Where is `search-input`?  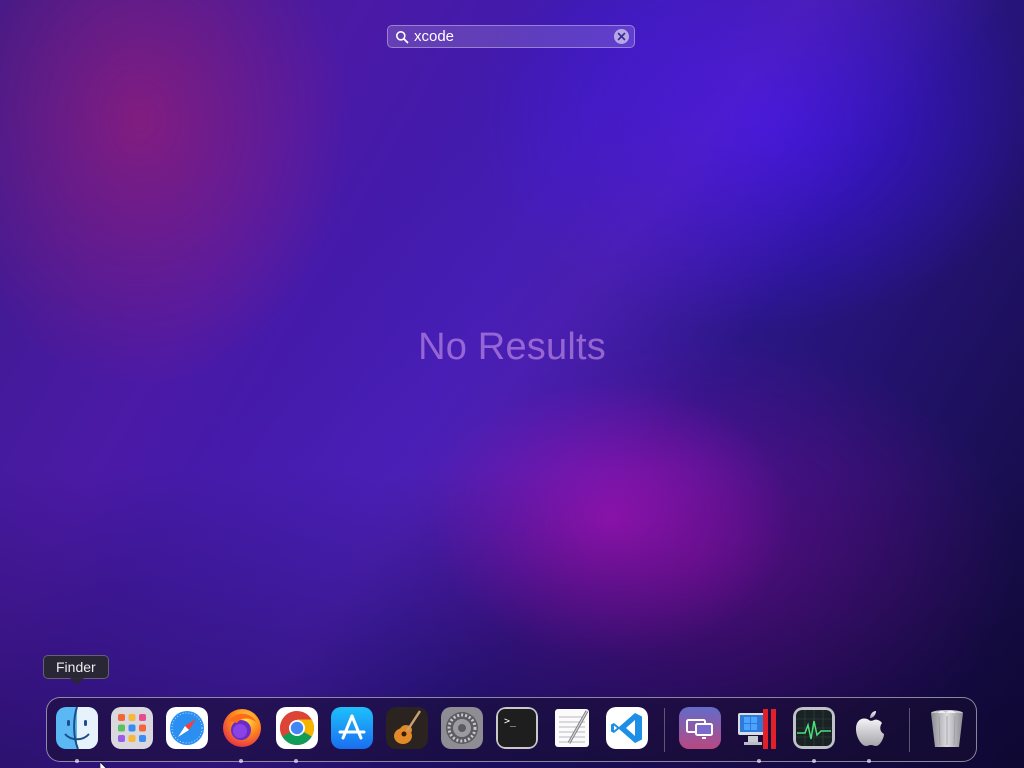
search-input is located at coordinates (511, 36).